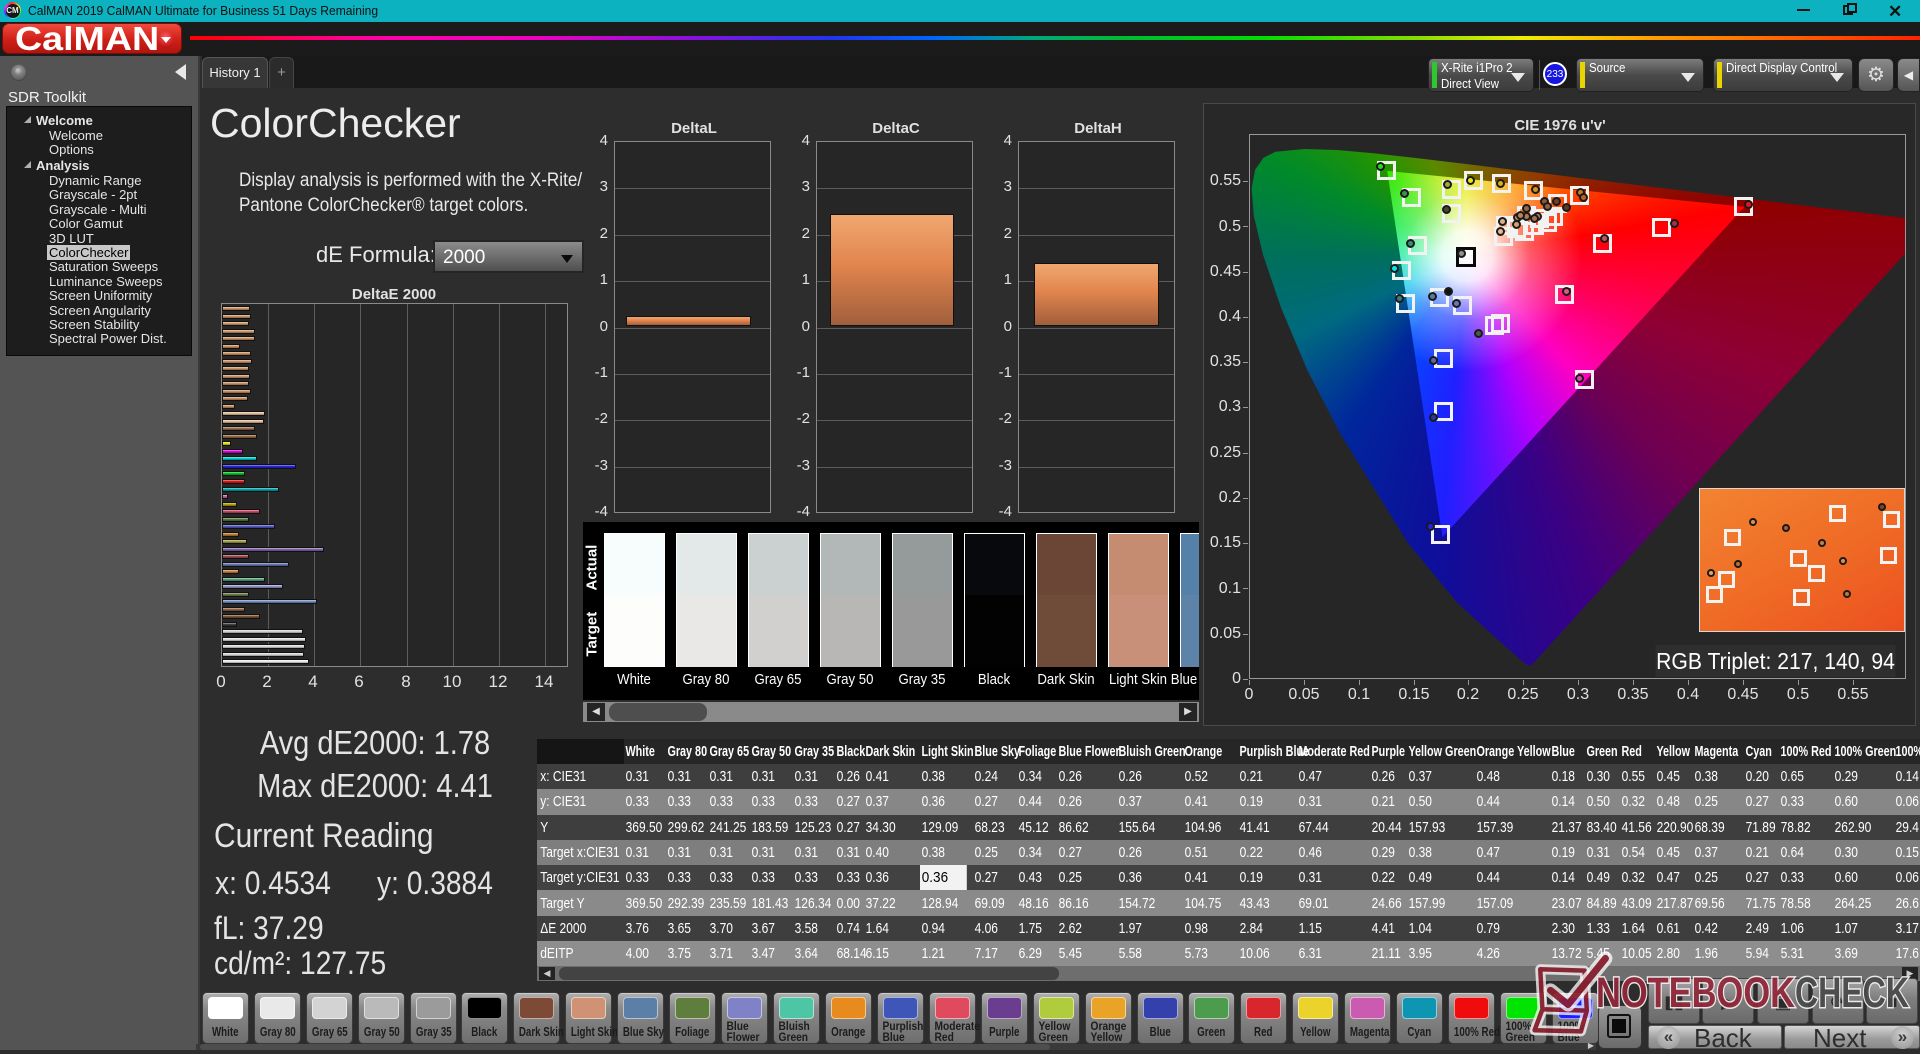 The width and height of the screenshot is (1920, 1054). What do you see at coordinates (1852, 993) in the screenshot?
I see `svg-text: CHECK` at bounding box center [1852, 993].